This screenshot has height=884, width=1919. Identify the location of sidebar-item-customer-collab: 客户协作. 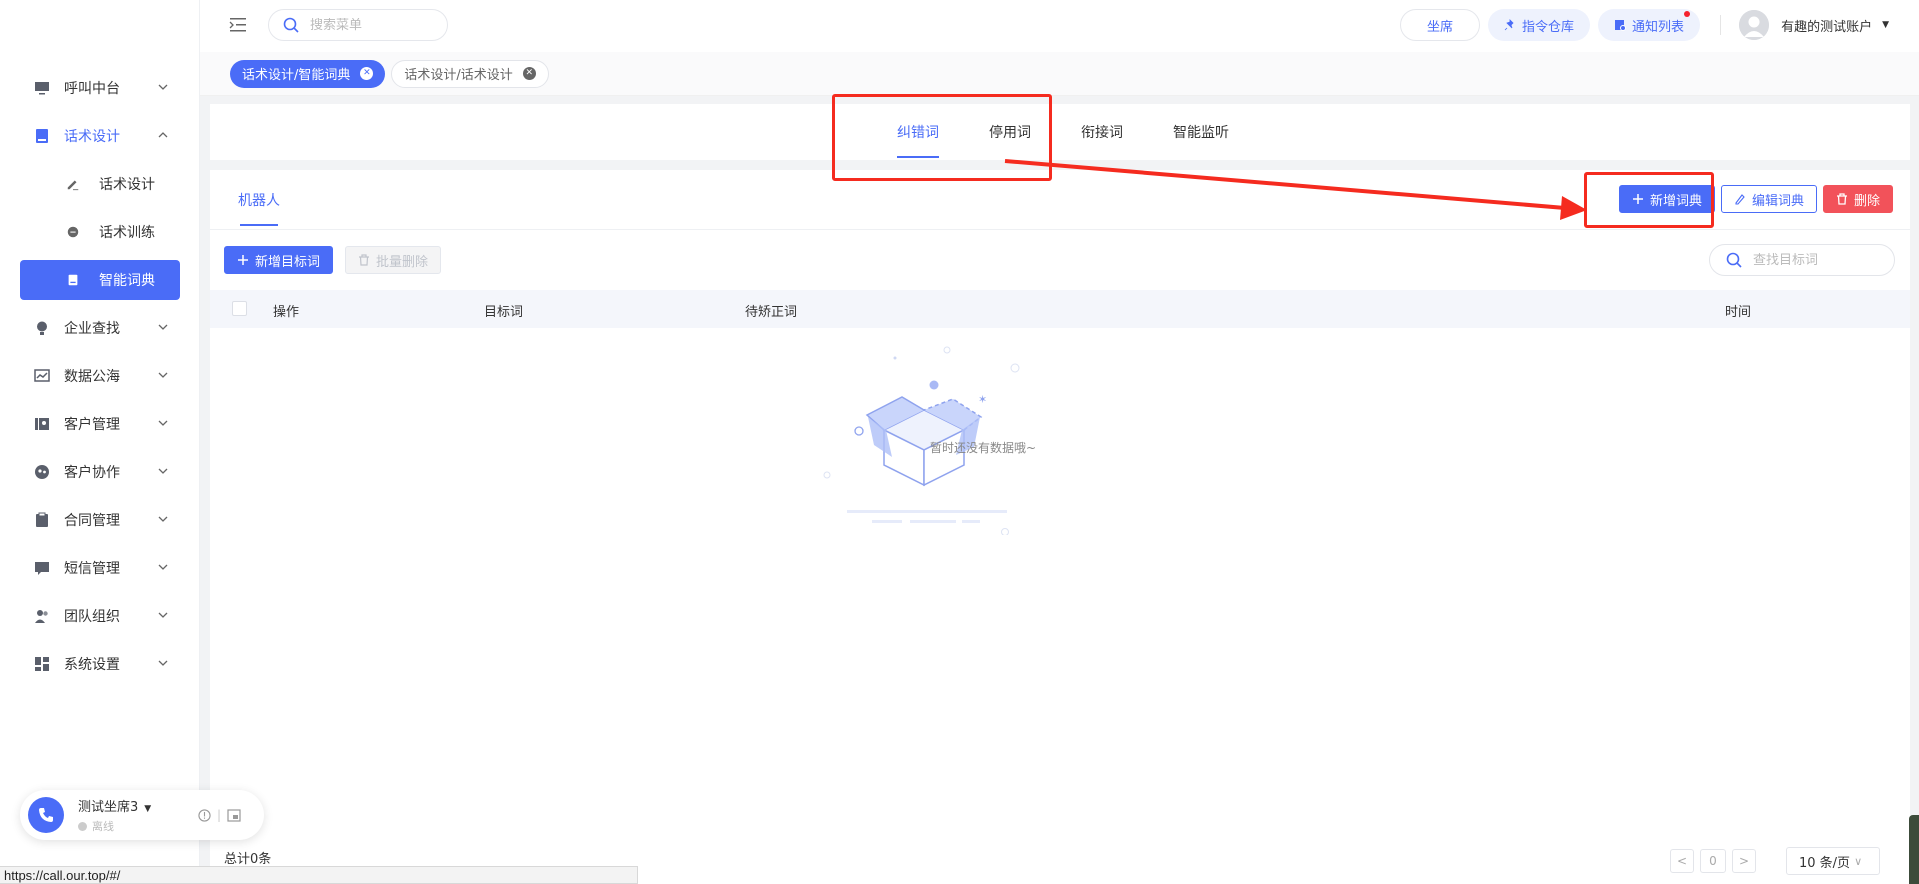
(100, 472).